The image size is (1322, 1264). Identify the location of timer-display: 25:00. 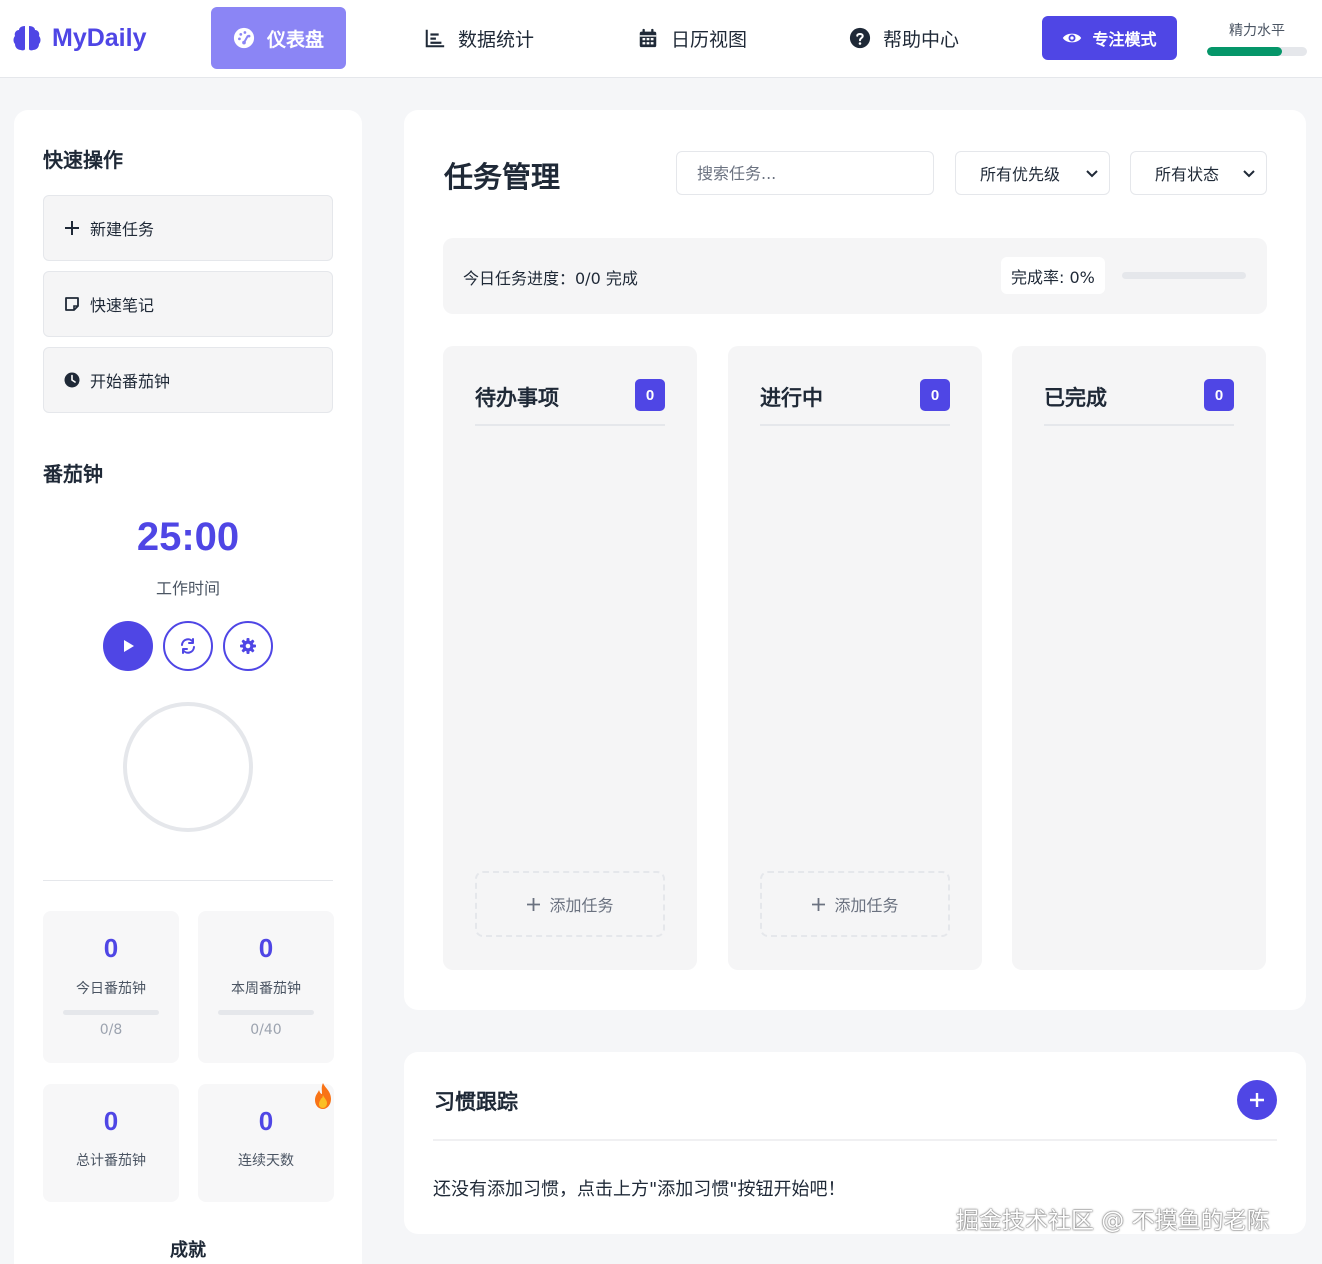
(188, 537).